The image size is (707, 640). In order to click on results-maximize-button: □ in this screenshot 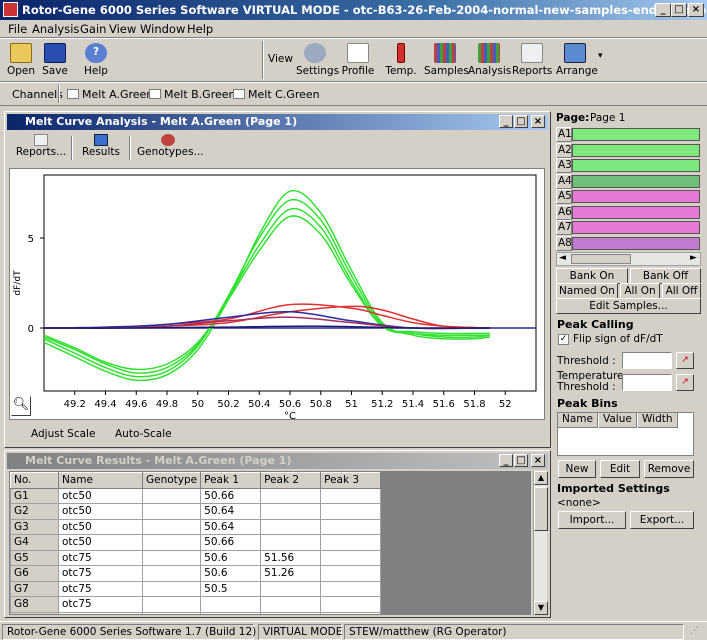, I will do `click(521, 460)`.